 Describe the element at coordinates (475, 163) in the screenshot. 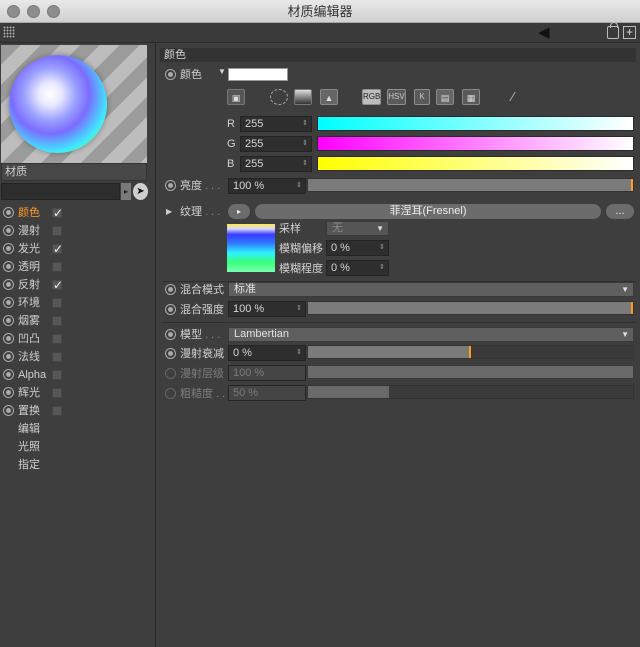

I see `b-slider` at that location.